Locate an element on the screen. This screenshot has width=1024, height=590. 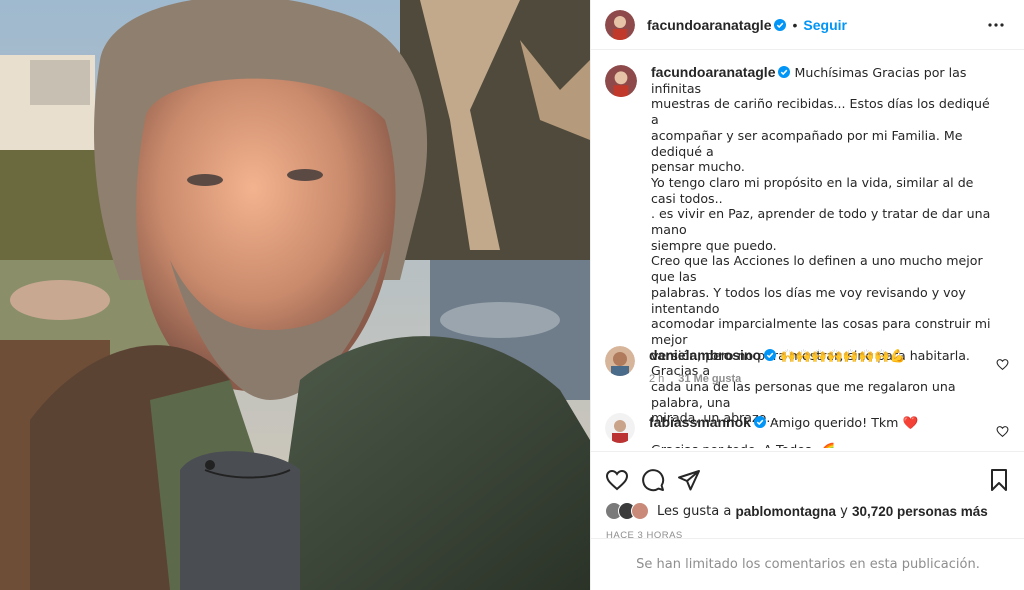
comment-time: 2 h is located at coordinates (656, 379).